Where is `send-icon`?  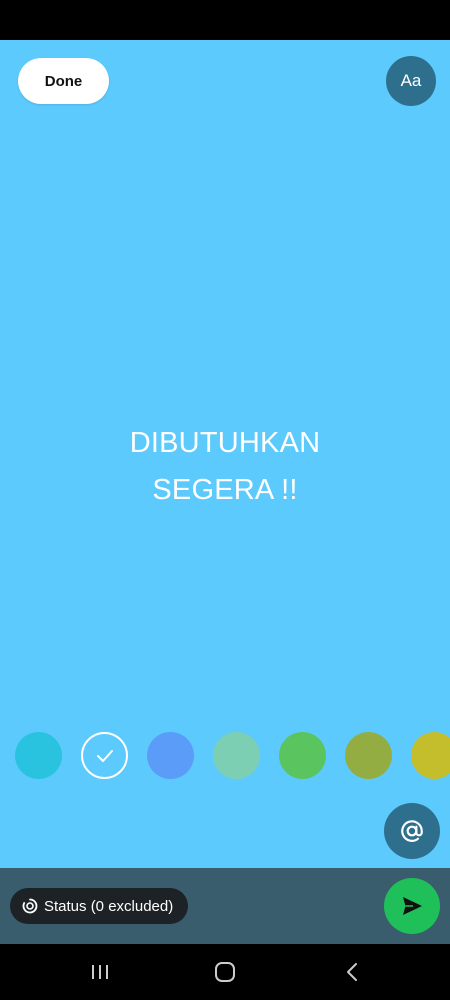 send-icon is located at coordinates (412, 906).